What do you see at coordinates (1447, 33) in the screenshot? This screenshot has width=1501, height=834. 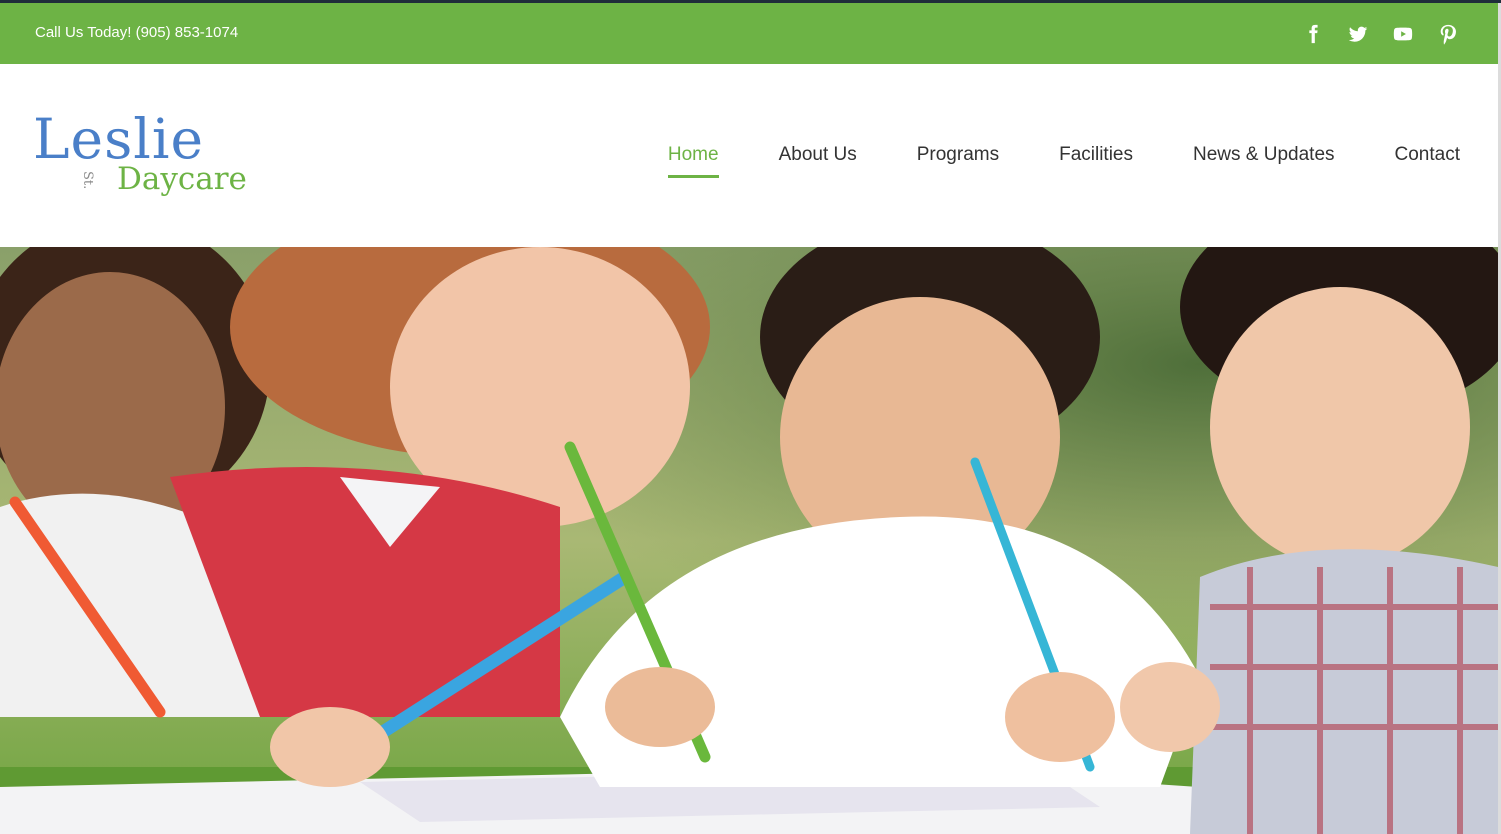 I see `pinterest-icon` at bounding box center [1447, 33].